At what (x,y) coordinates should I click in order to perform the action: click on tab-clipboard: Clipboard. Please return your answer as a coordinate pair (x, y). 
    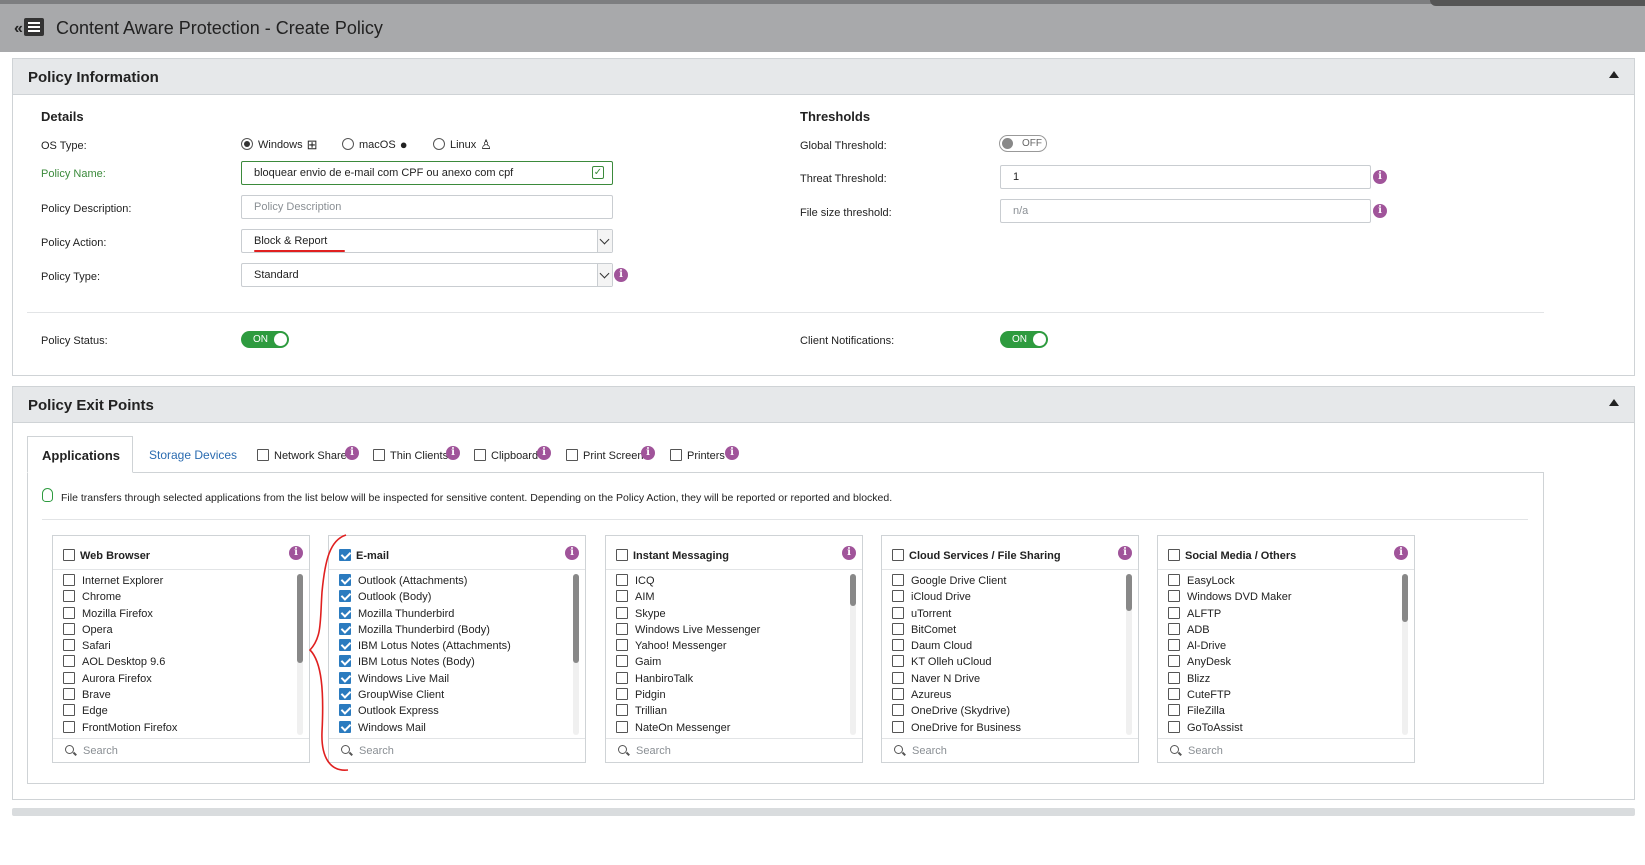
    Looking at the image, I should click on (506, 455).